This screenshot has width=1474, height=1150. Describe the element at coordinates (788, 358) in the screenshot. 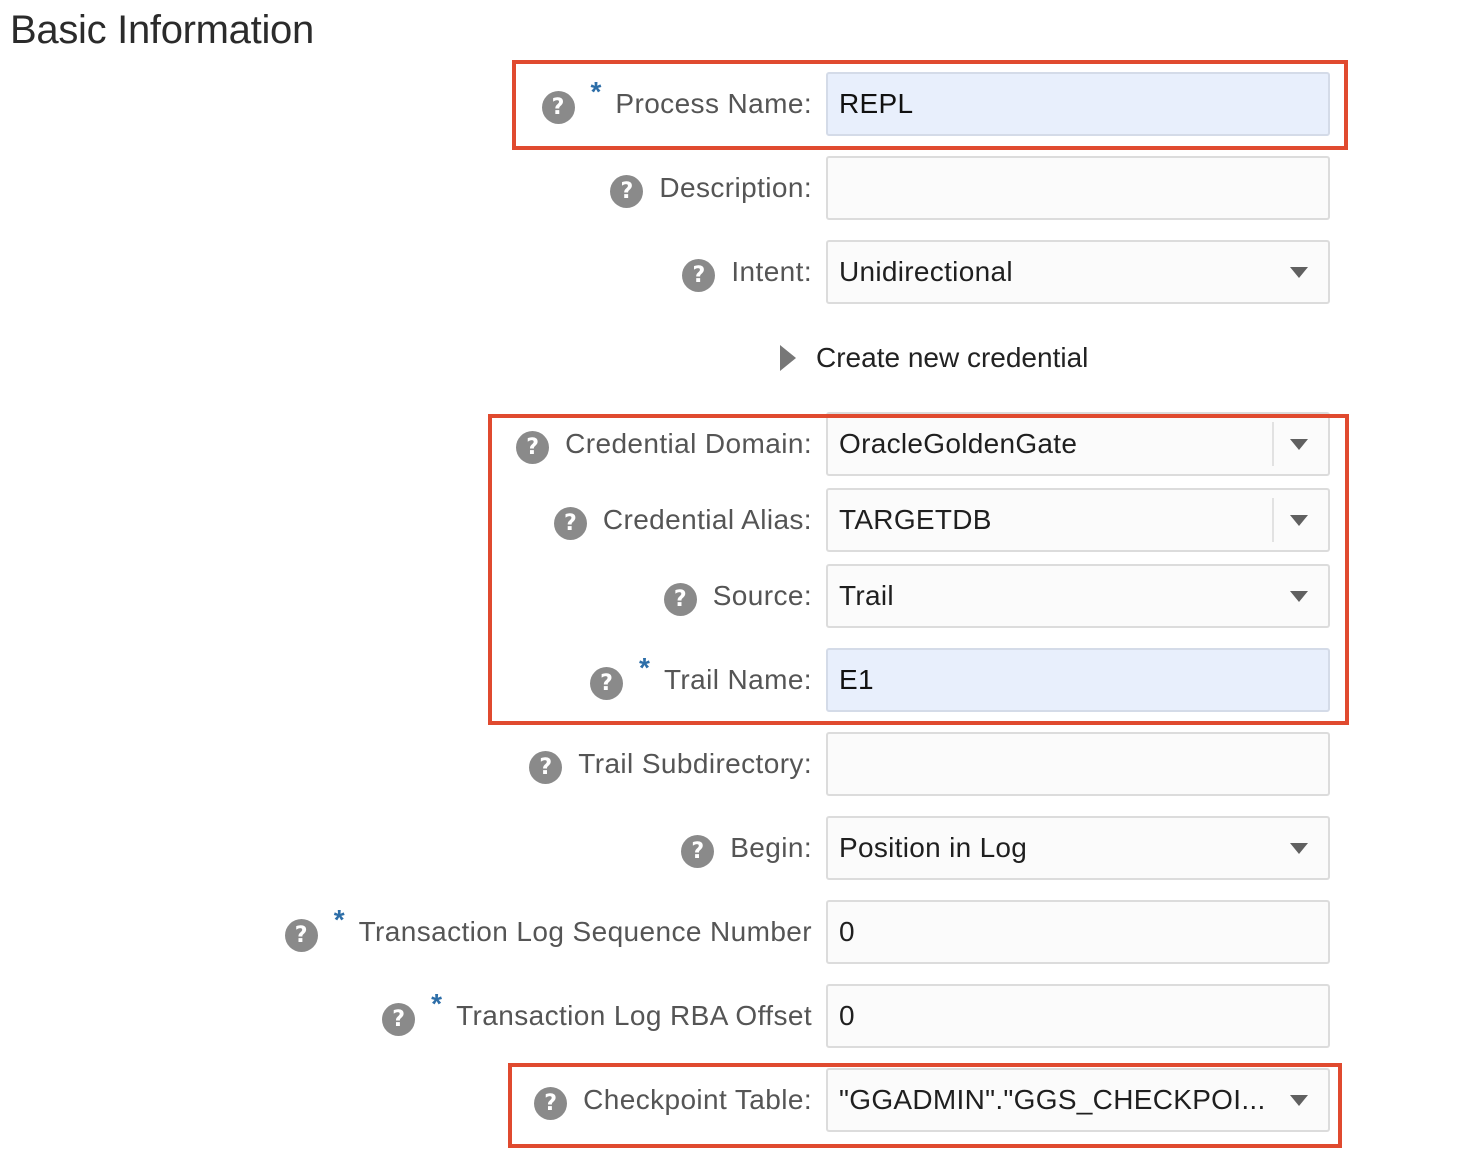

I see `disclosure-triangle-icon` at that location.